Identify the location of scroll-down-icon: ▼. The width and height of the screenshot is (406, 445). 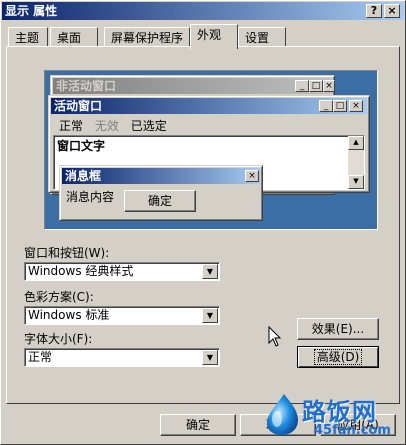
(356, 182).